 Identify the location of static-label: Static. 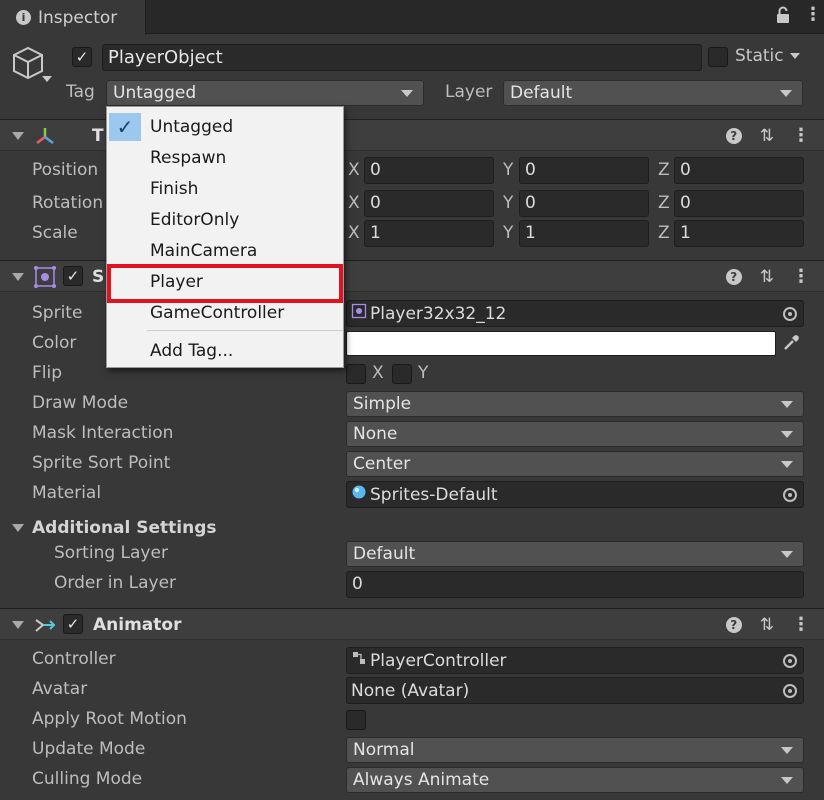
(759, 56).